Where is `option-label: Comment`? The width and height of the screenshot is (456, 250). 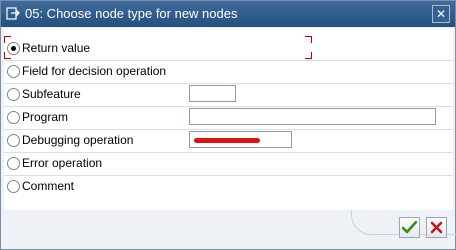 option-label: Comment is located at coordinates (48, 186).